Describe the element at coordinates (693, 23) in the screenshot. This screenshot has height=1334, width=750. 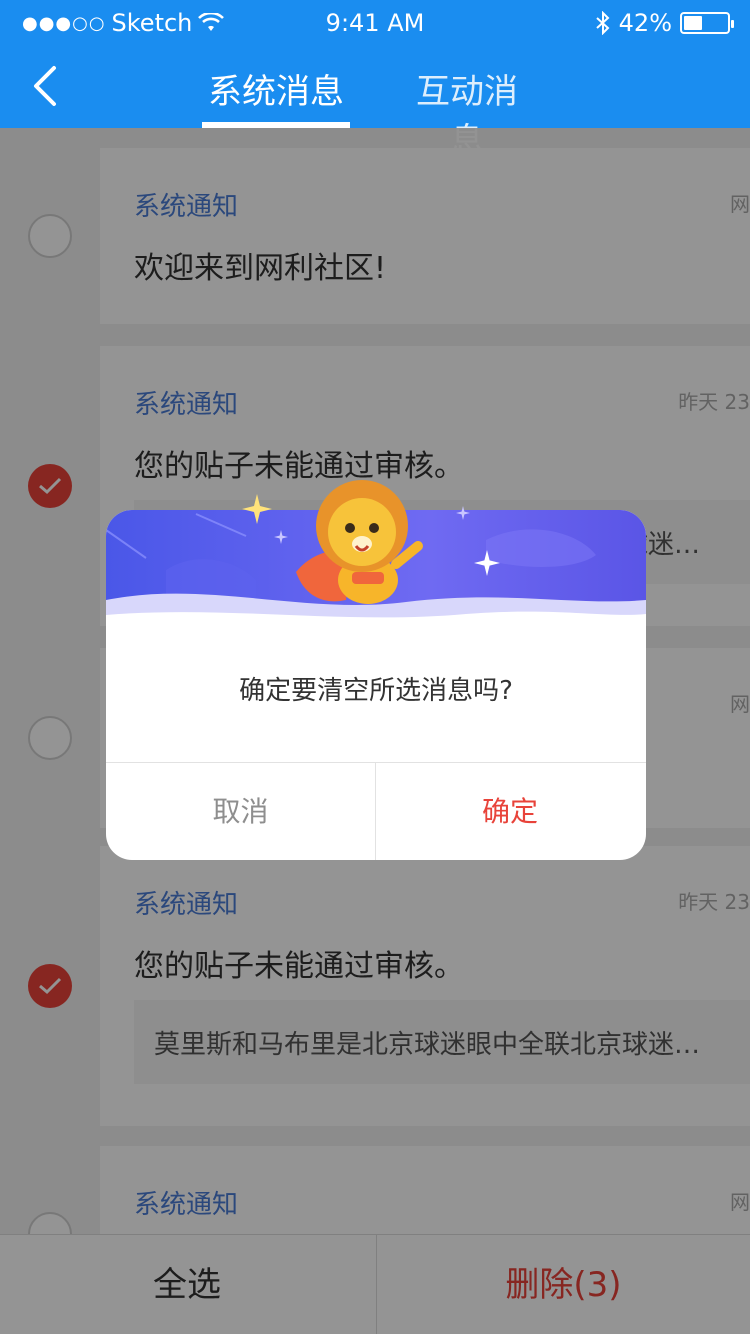
I see `battery-fill` at that location.